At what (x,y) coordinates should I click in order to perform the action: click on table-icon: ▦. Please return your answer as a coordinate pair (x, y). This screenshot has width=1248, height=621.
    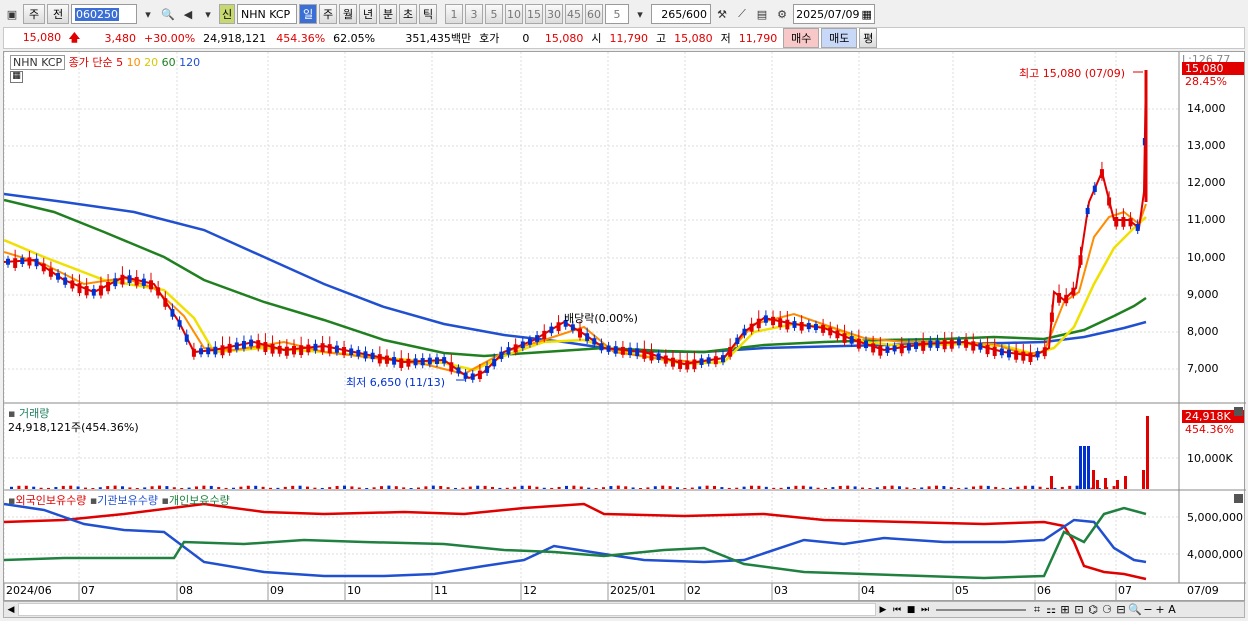
    Looking at the image, I should click on (16, 77).